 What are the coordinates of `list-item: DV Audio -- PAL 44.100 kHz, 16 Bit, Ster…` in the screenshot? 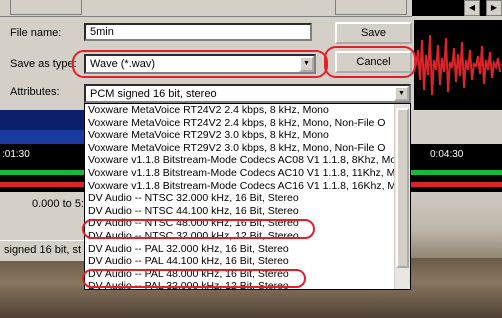 It's located at (241, 261).